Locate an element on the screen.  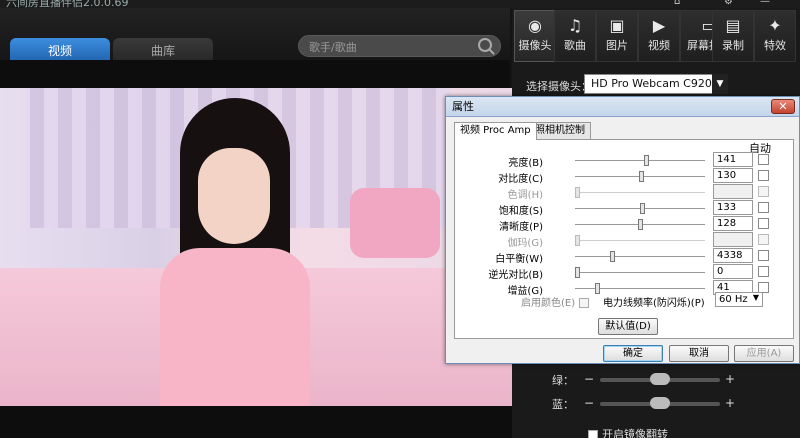
property-label: 对比度(C) is located at coordinates (520, 179).